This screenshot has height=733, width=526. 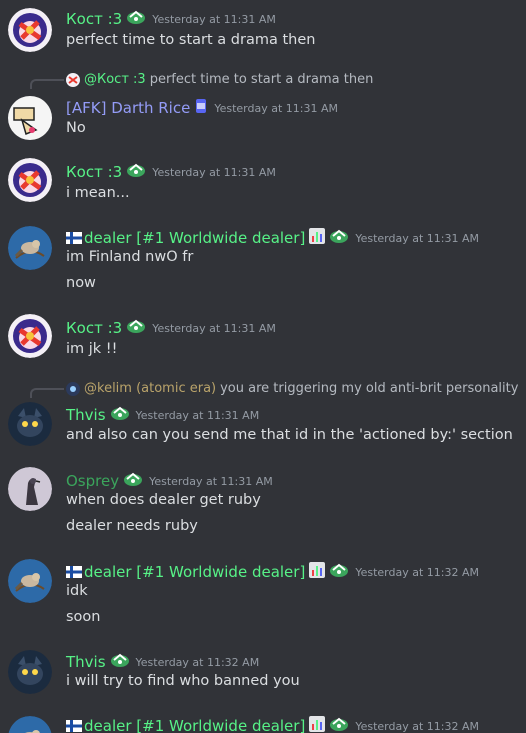 What do you see at coordinates (115, 79) in the screenshot?
I see `reply-author: @Кост :3` at bounding box center [115, 79].